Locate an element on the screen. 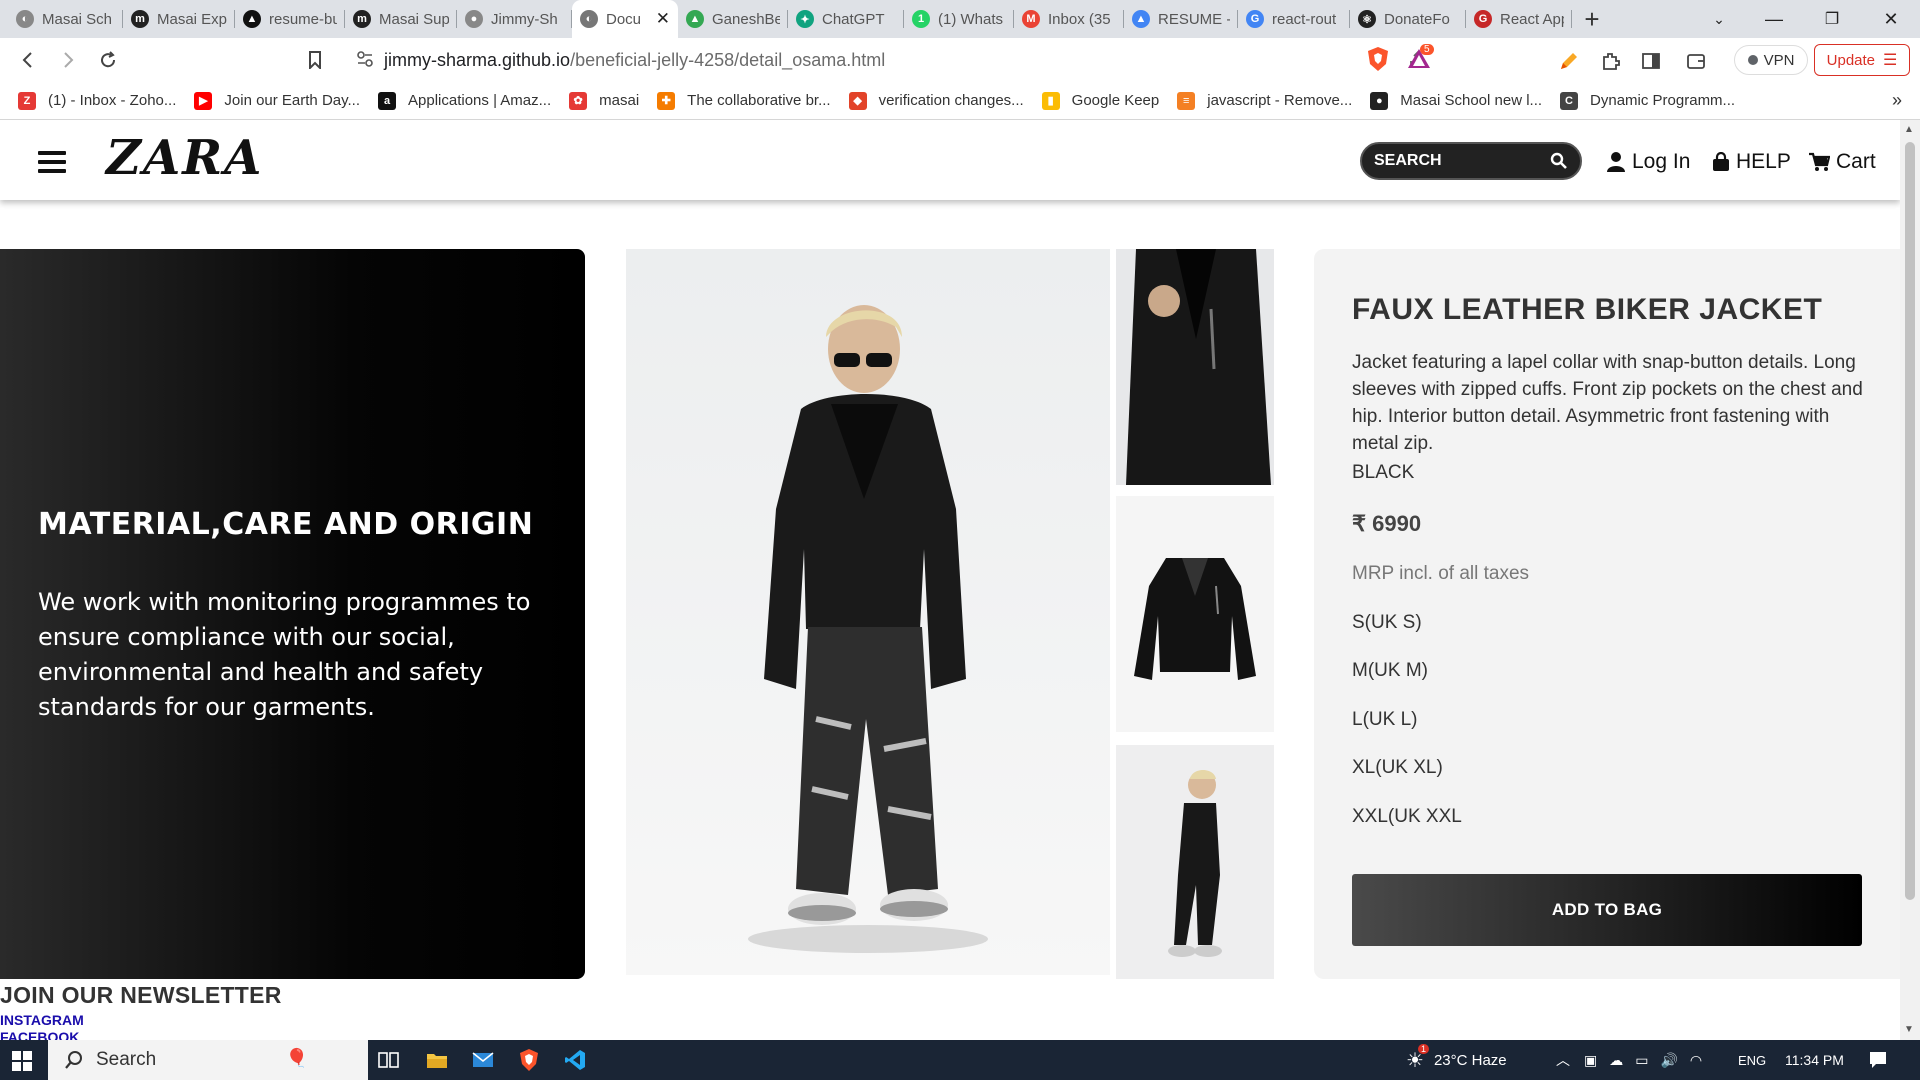 The height and width of the screenshot is (1080, 1920). tab-active: ◐ Docu ✕ is located at coordinates (625, 19).